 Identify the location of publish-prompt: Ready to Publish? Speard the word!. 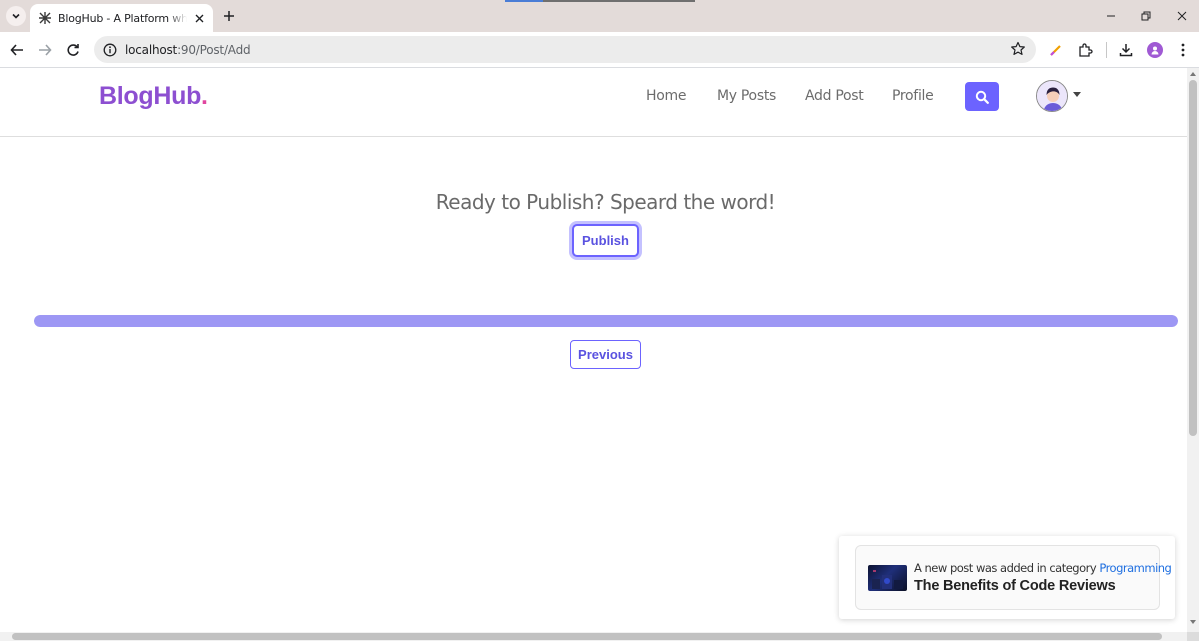
(605, 202).